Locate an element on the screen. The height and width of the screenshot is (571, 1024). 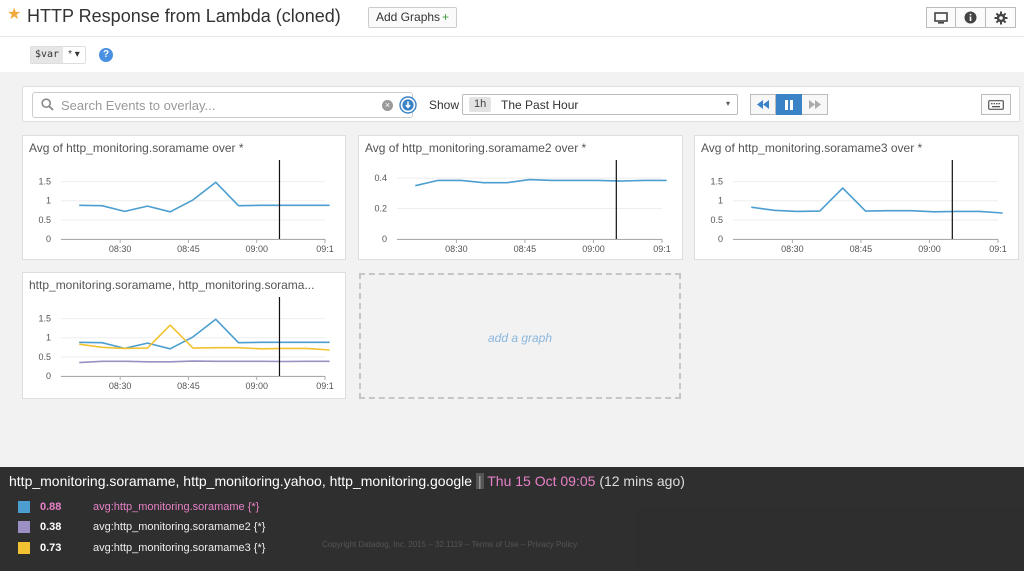
tooltip-series-name: avg:http_monitoring.soramame3 {*} is located at coordinates (179, 548).